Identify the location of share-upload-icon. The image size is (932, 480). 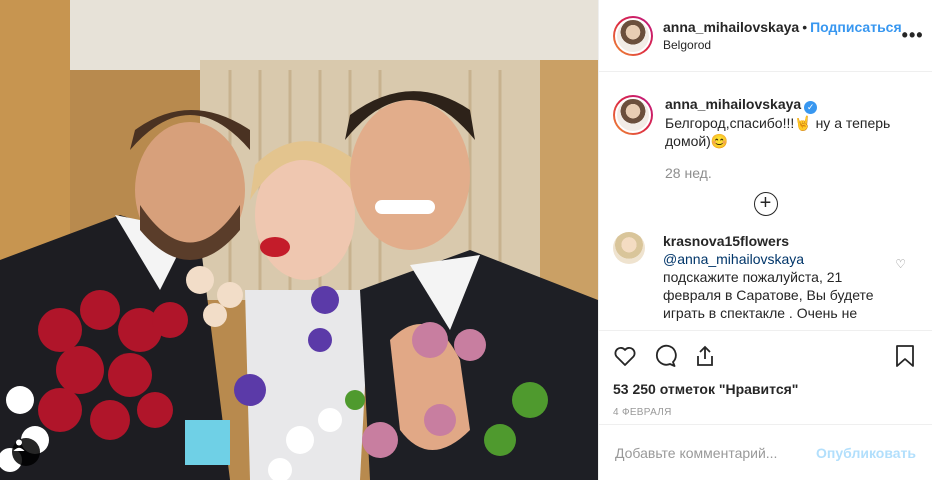
(705, 356).